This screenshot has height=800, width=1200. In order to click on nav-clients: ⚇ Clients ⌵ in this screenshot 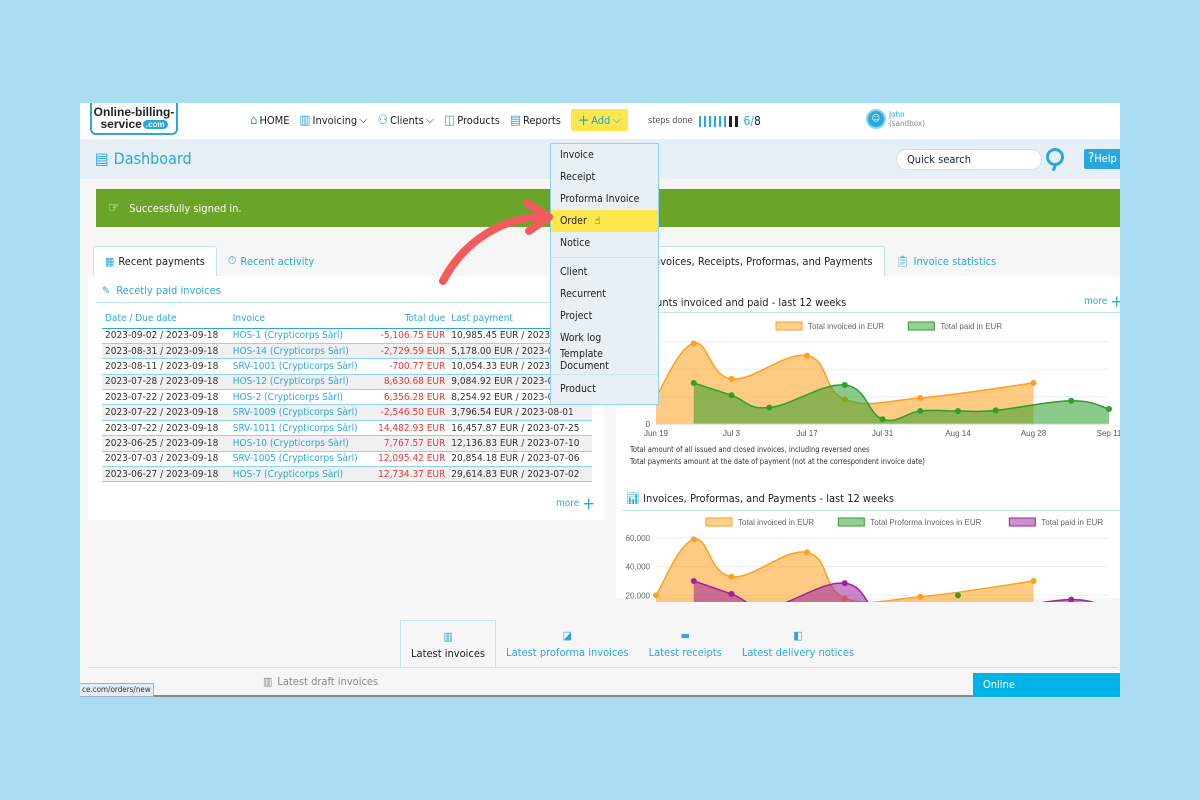, I will do `click(405, 120)`.